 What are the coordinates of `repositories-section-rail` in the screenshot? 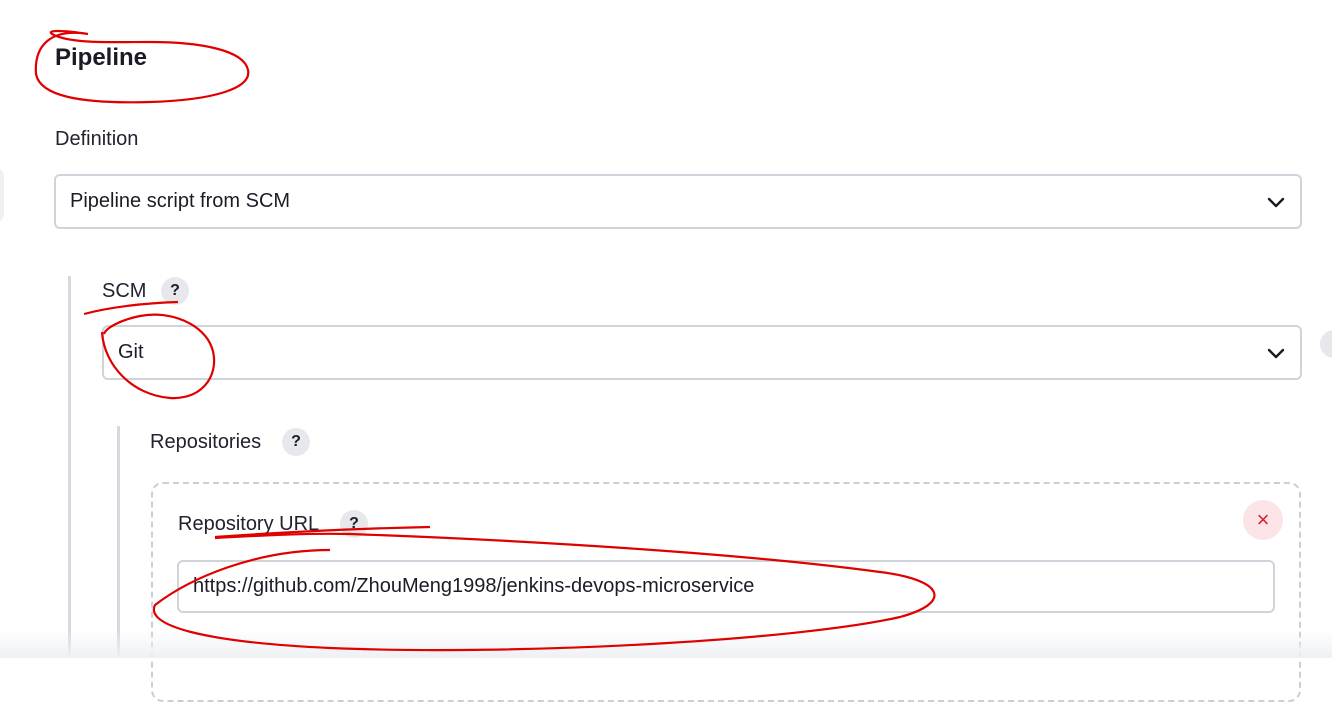 It's located at (118, 542).